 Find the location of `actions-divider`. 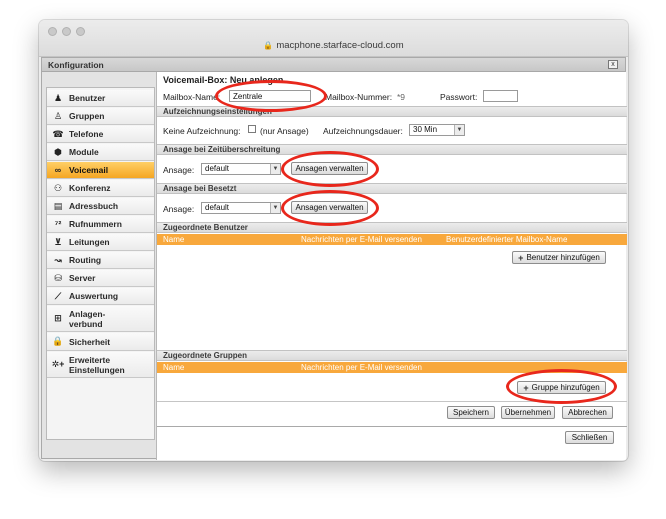

actions-divider is located at coordinates (392, 401).